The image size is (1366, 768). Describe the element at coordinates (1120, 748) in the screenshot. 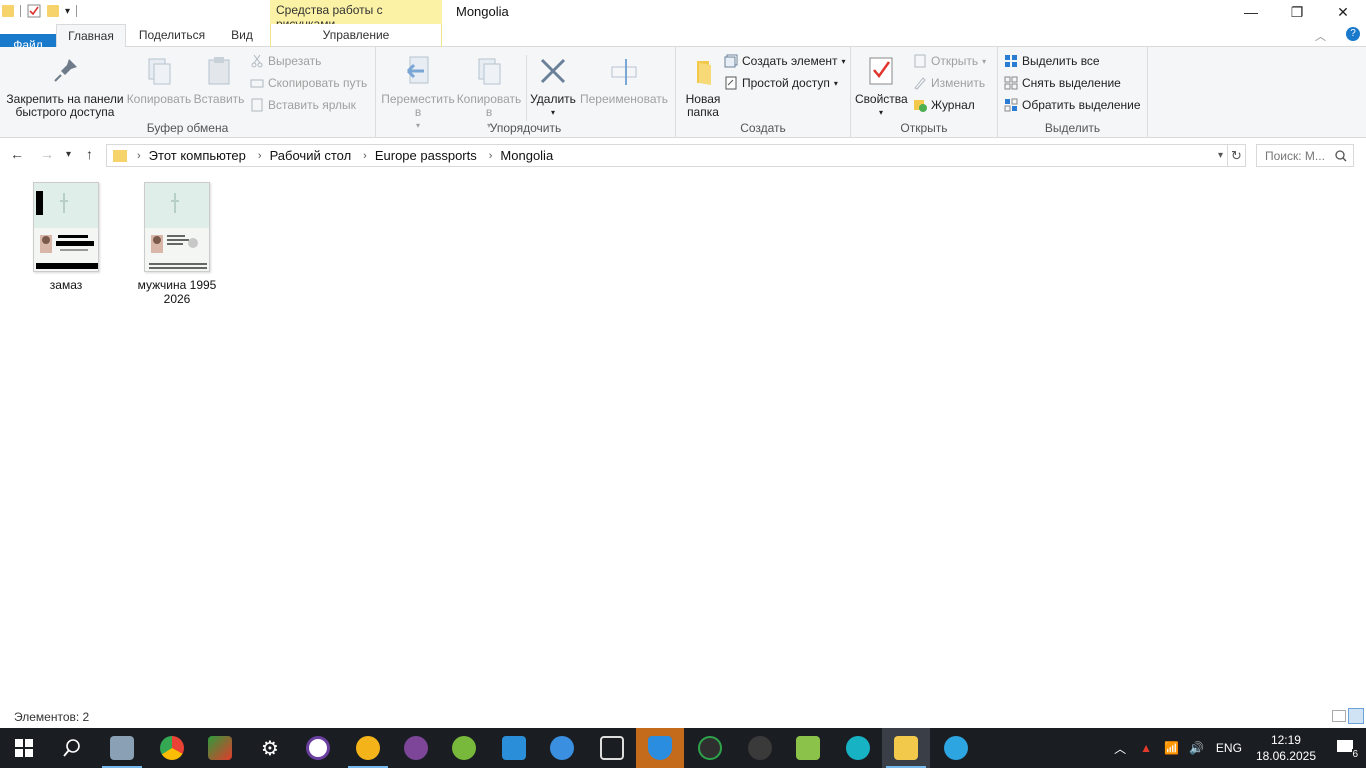

I see `chevron-up-icon: ︿` at that location.